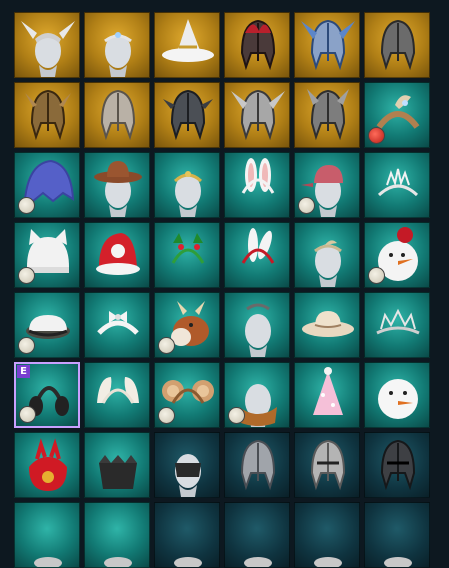 The width and height of the screenshot is (449, 568). I want to click on fluffy-ears-icon, so click(118, 390).